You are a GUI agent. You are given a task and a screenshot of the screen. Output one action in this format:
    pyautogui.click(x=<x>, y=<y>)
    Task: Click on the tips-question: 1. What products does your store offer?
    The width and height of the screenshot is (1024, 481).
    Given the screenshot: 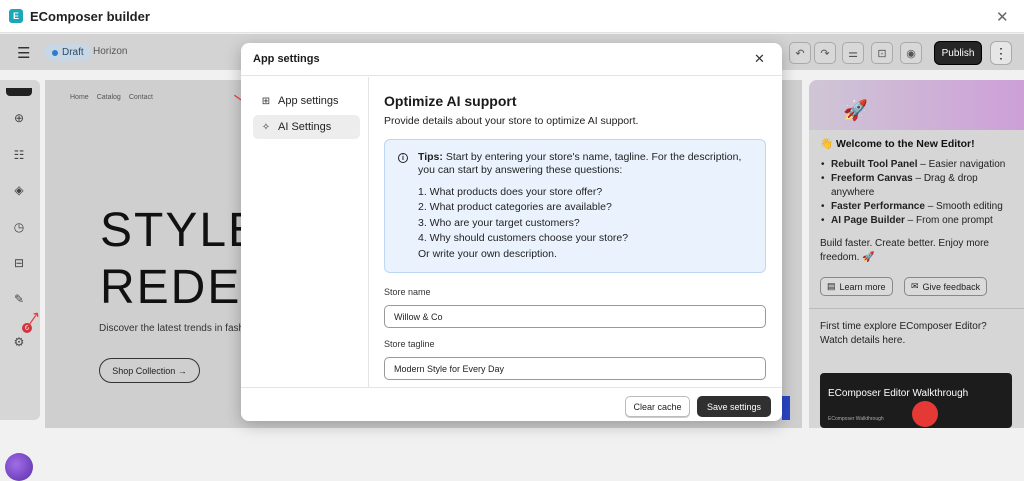 What is the action you would take?
    pyautogui.click(x=510, y=192)
    